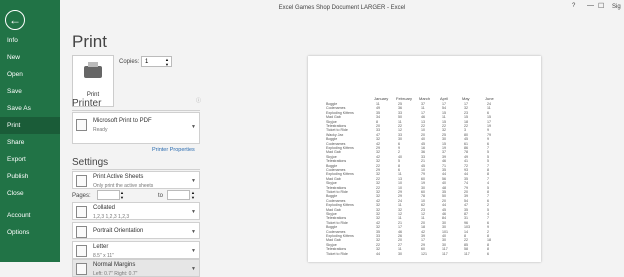 Image resolution: width=624 pixels, height=277 pixels. What do you see at coordinates (122, 195) in the screenshot?
I see `pages-from-spinner-icon: ▲ ▼` at bounding box center [122, 195].